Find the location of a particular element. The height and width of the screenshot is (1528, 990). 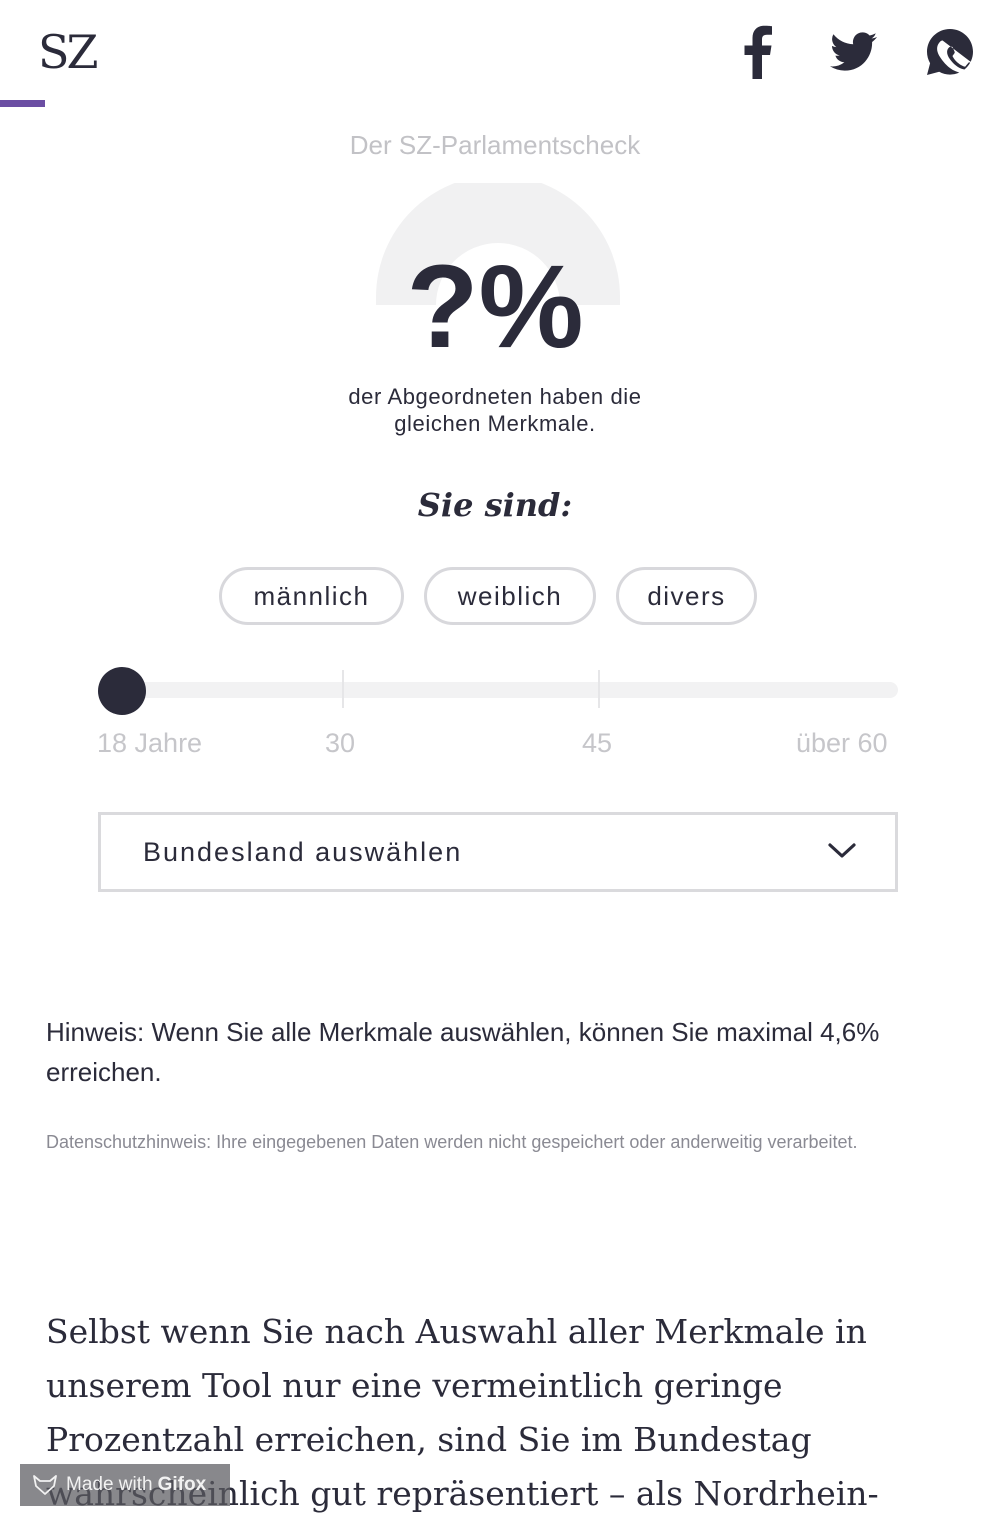

result-caption-line: der Abgeordneten haben die is located at coordinates (495, 396).